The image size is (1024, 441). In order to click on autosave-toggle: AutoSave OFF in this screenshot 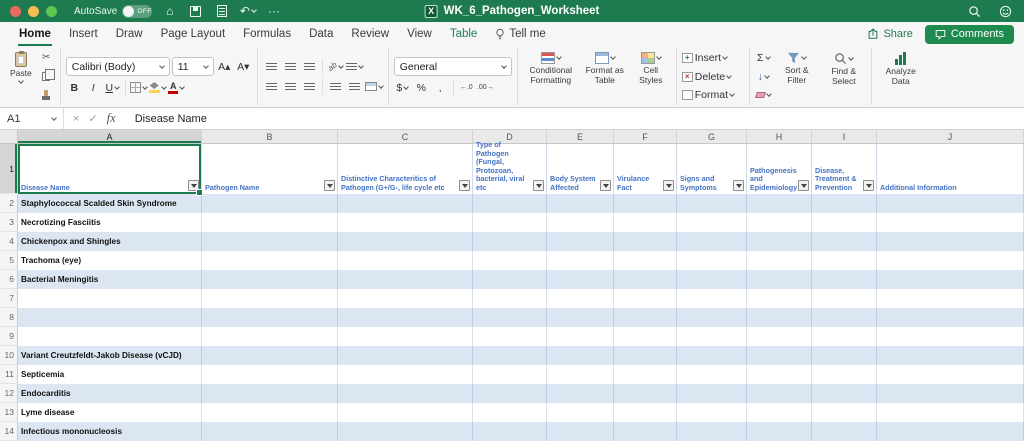, I will do `click(113, 11)`.